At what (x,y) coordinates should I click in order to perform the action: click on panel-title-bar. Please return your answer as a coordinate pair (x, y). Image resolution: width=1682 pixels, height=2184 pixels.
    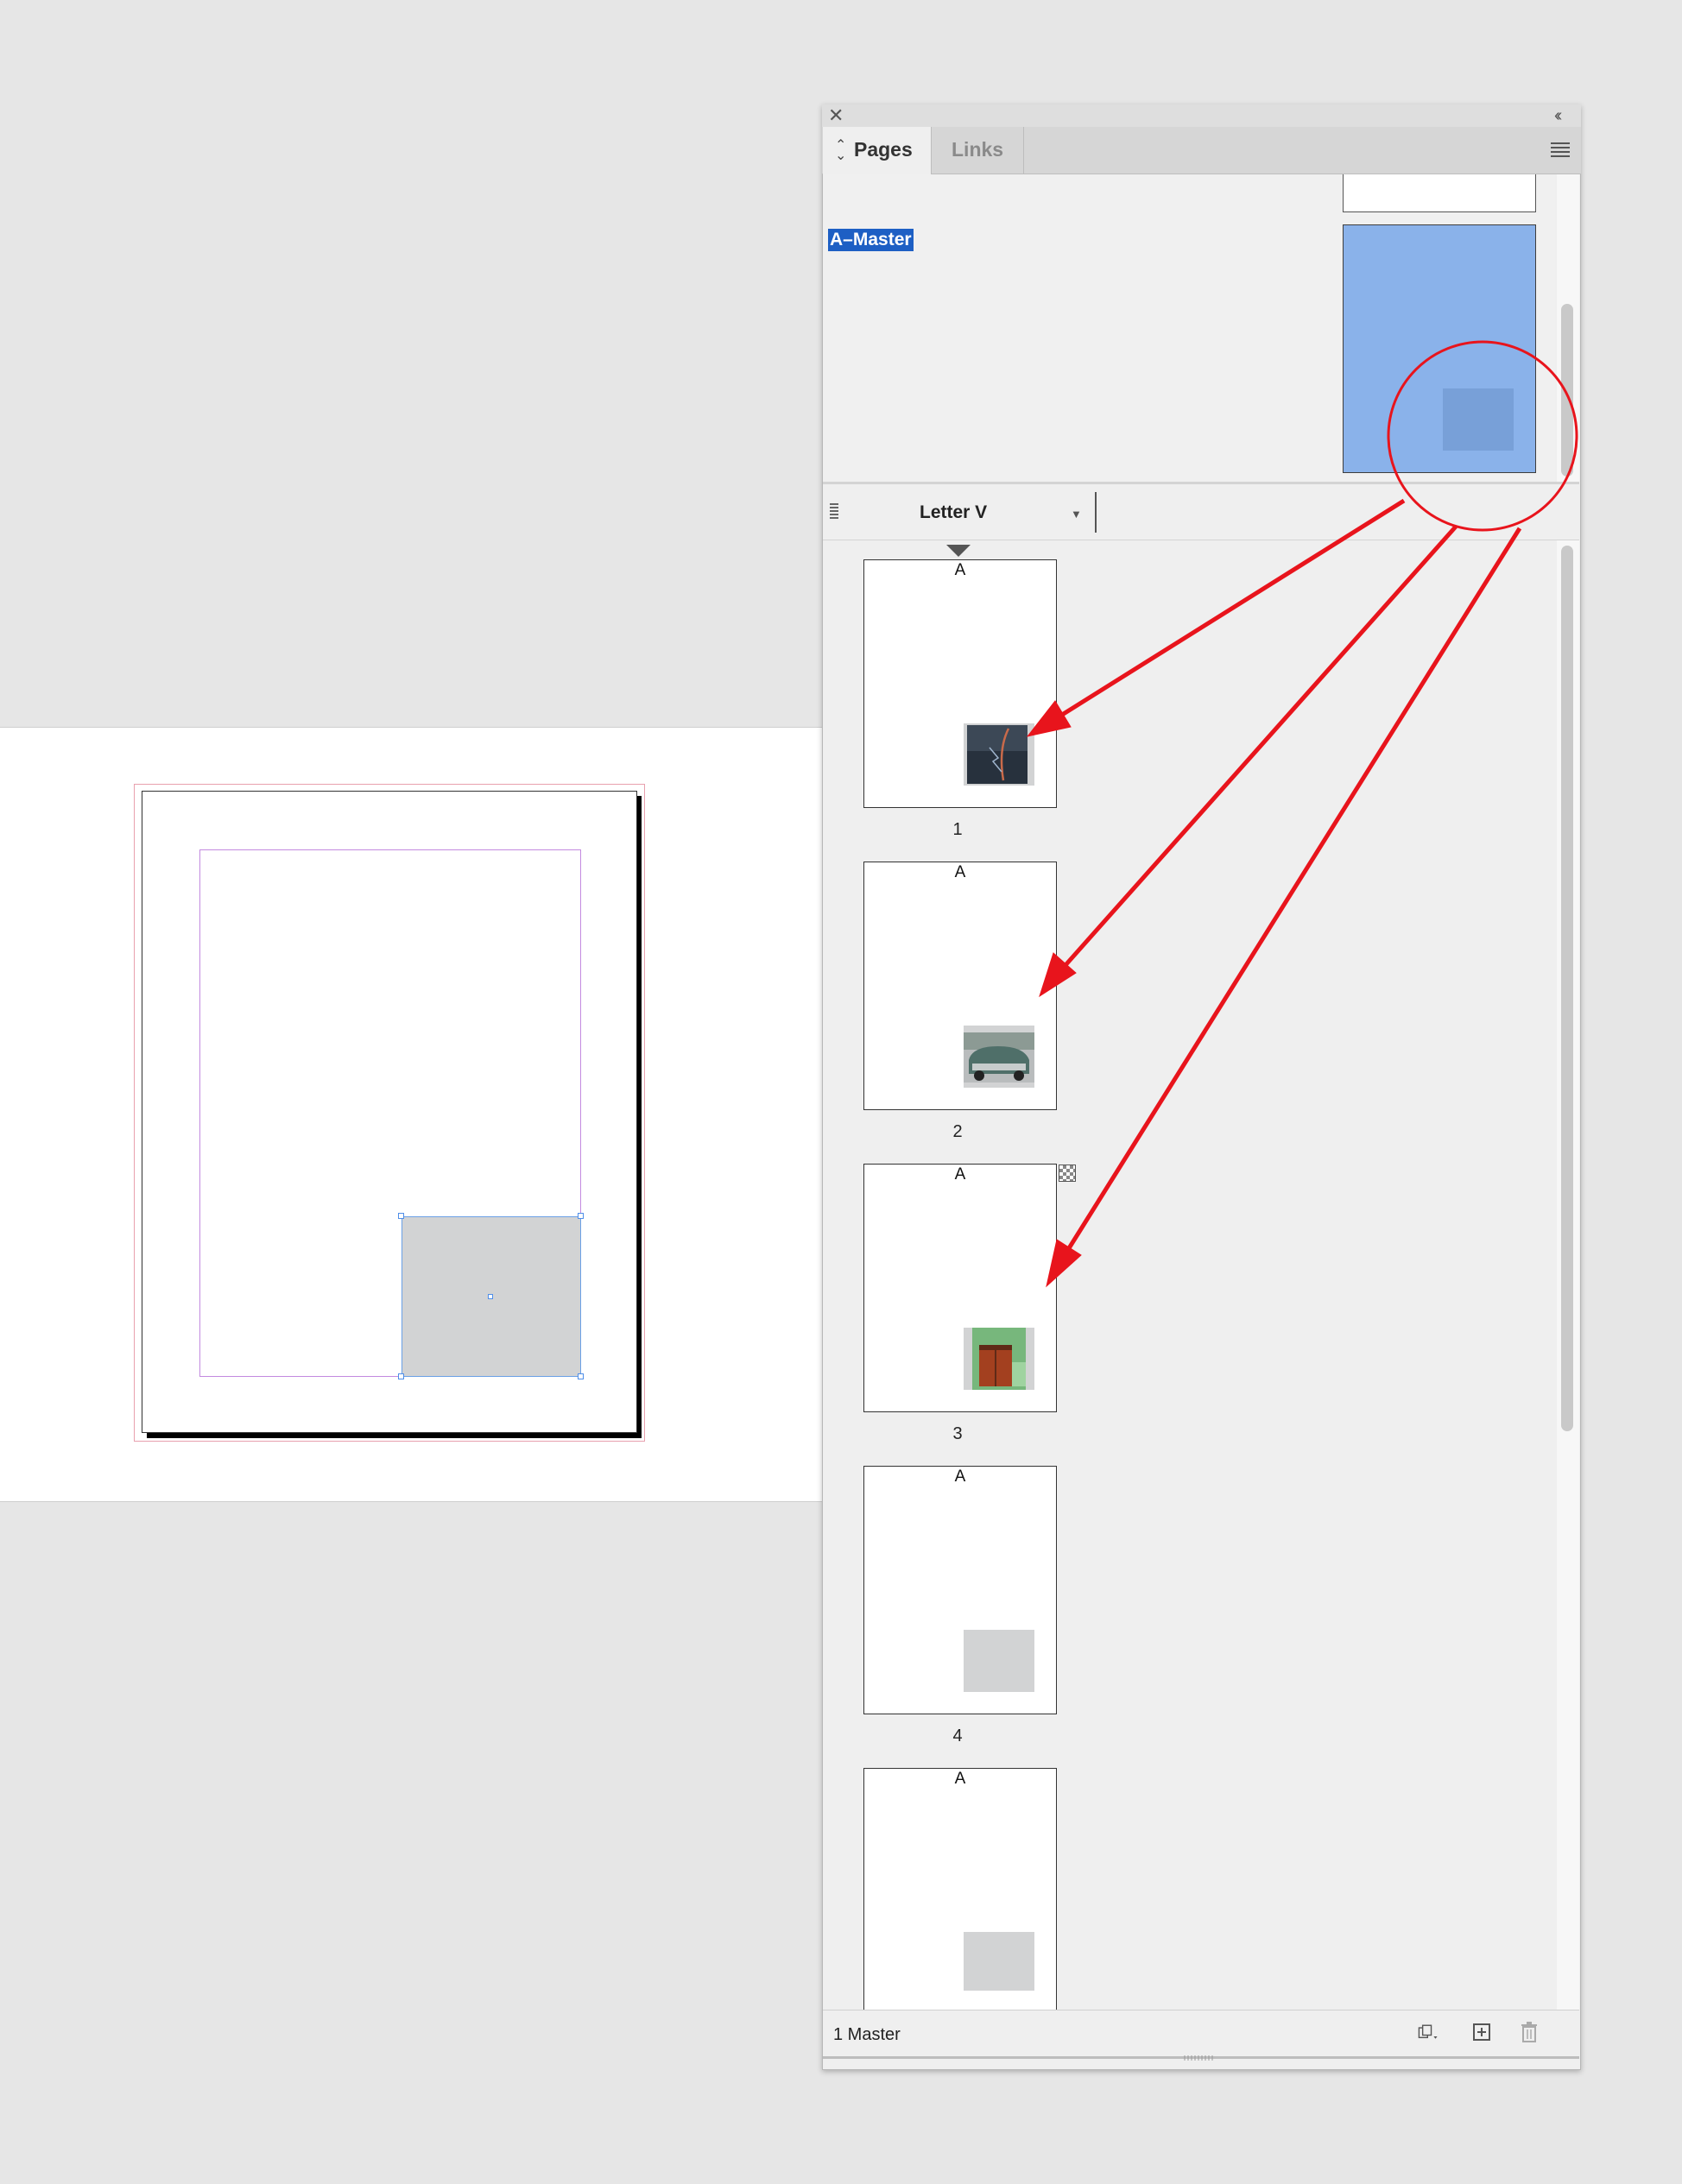
    Looking at the image, I should click on (1202, 116).